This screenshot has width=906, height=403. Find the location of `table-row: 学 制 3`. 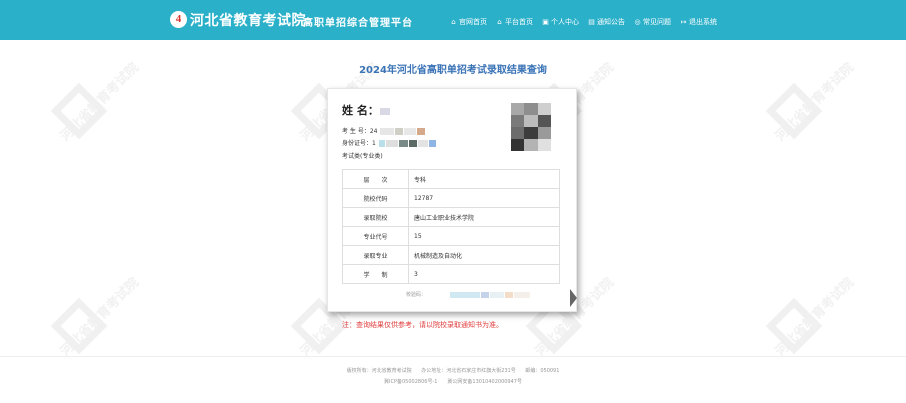

table-row: 学 制 3 is located at coordinates (451, 274).